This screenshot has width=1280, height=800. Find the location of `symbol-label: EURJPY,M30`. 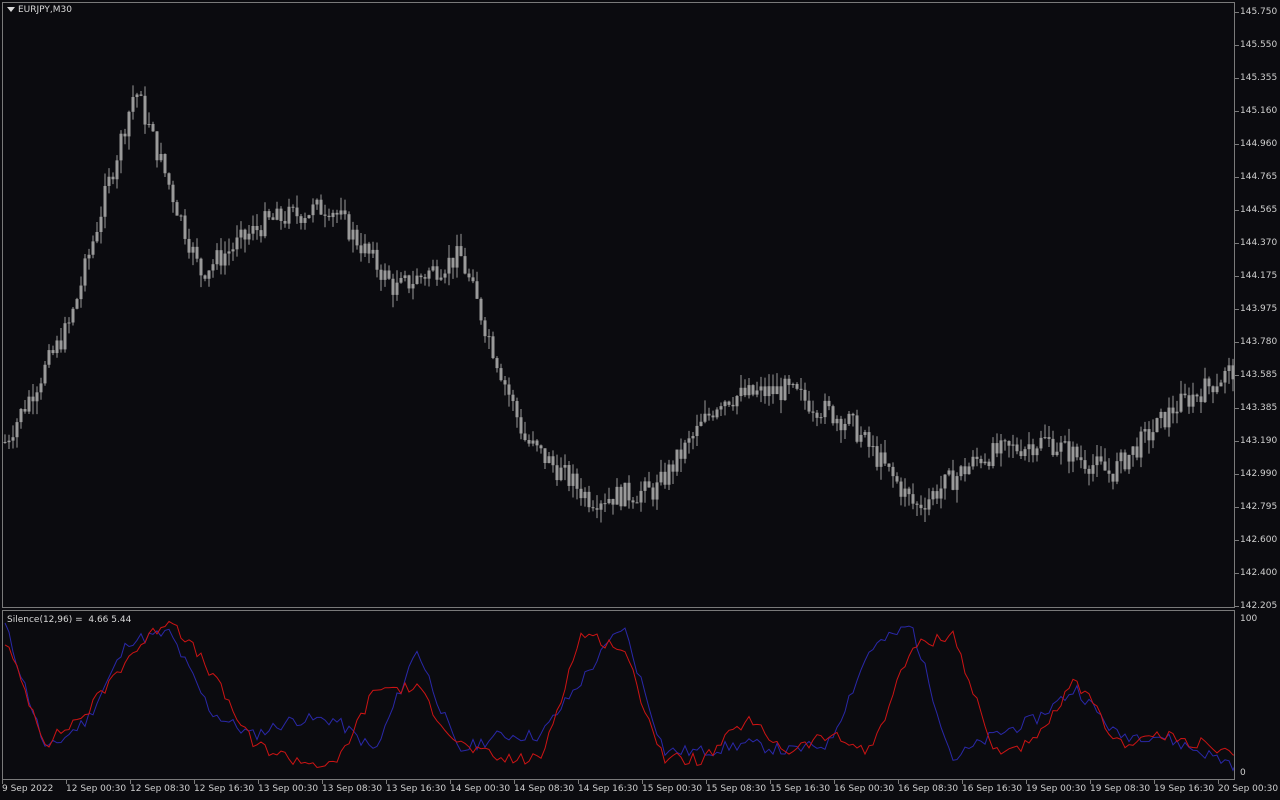

symbol-label: EURJPY,M30 is located at coordinates (39, 10).